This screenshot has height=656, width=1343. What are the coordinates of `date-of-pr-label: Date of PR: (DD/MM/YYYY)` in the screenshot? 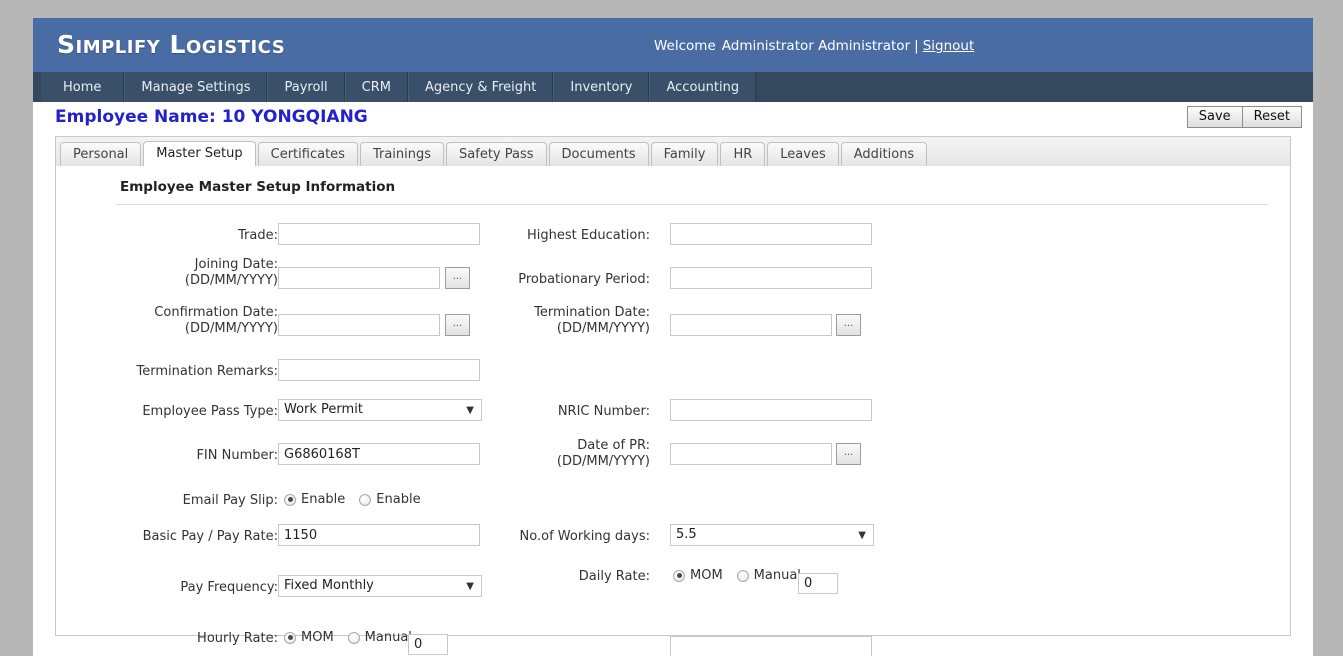 It's located at (563, 454).